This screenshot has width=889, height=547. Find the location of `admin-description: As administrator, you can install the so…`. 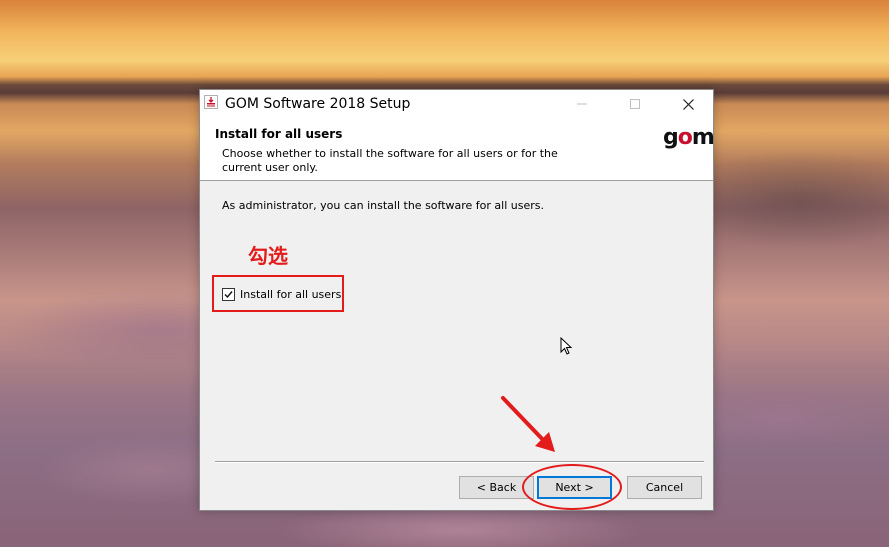

admin-description: As administrator, you can install the so… is located at coordinates (383, 205).